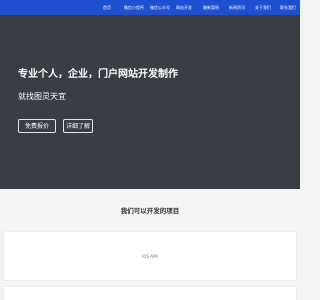 The image size is (320, 300). Describe the element at coordinates (160, 8) in the screenshot. I see `nav-item-official-account: 微信公众号` at that location.